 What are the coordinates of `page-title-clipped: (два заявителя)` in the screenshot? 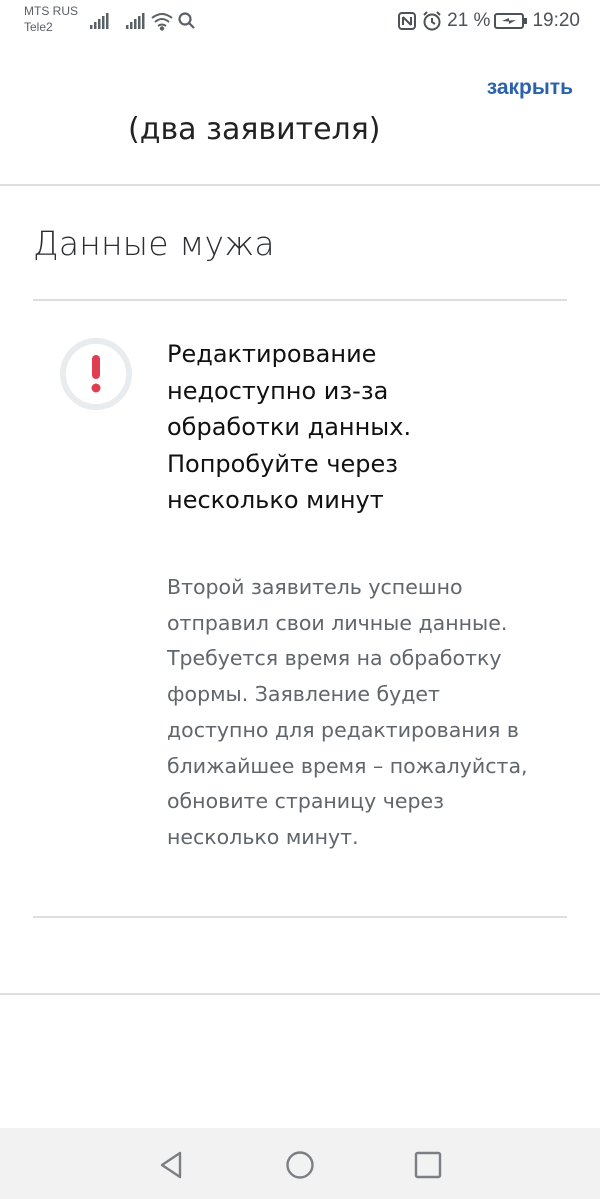 It's located at (300, 126).